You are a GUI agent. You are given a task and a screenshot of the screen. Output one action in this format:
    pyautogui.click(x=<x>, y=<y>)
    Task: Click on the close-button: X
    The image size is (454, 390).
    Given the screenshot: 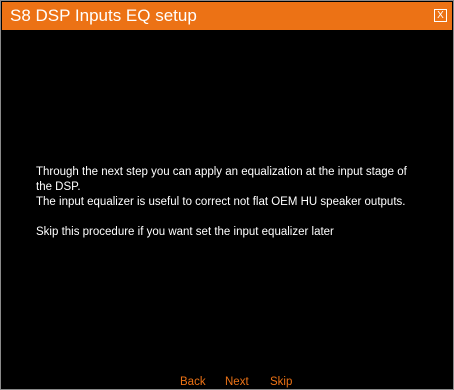 What is the action you would take?
    pyautogui.click(x=440, y=15)
    